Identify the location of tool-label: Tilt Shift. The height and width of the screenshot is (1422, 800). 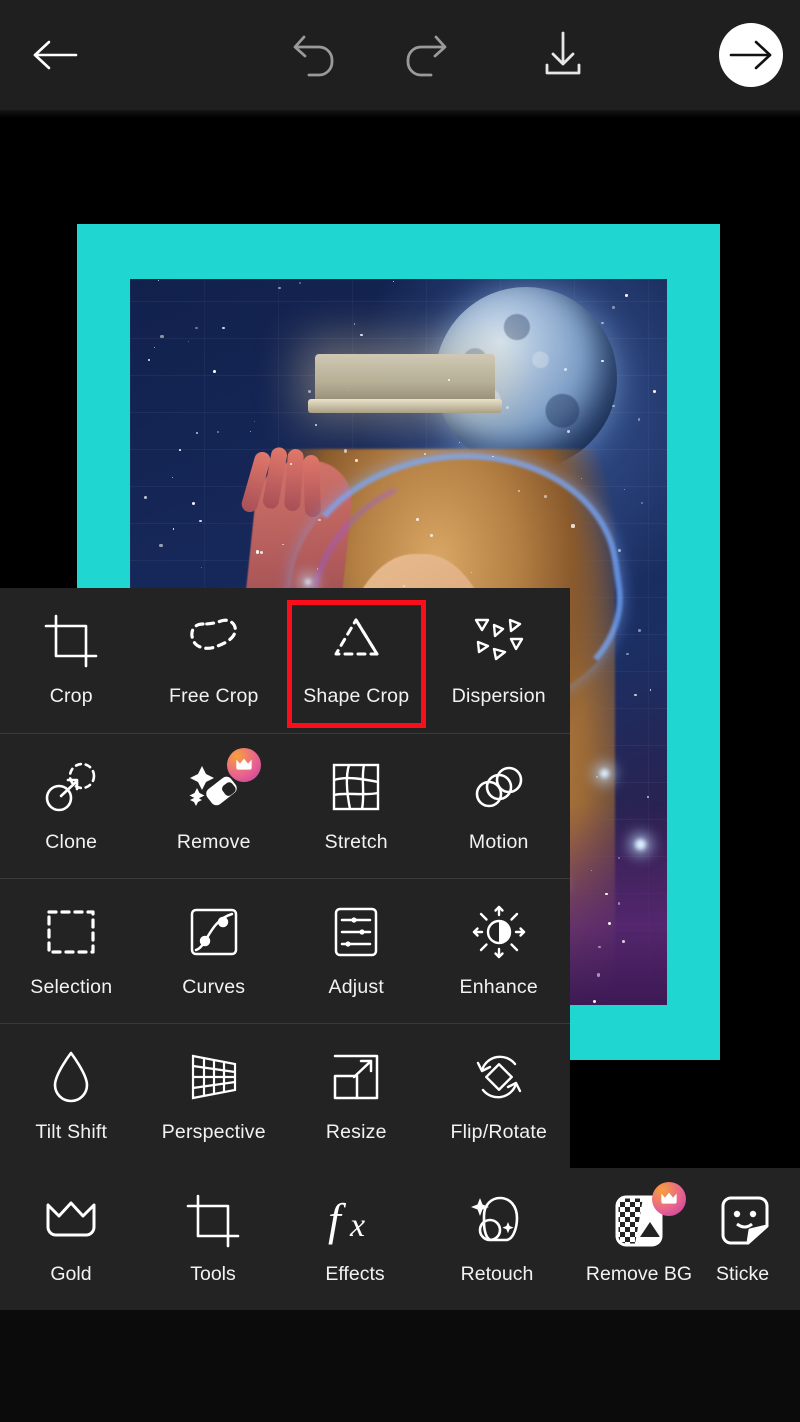
(71, 1132).